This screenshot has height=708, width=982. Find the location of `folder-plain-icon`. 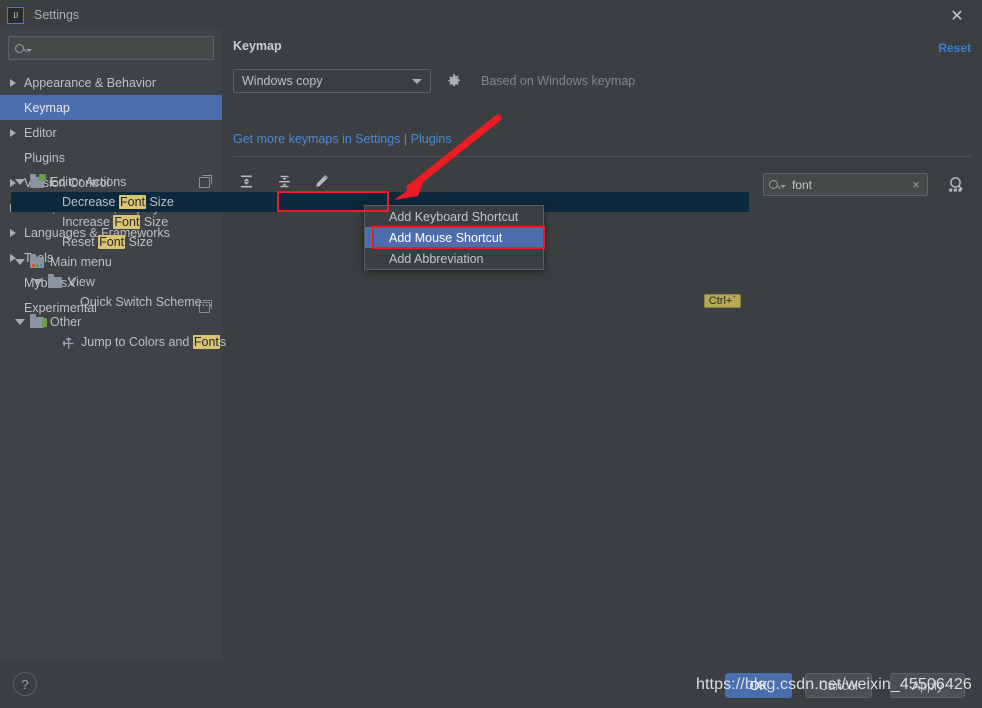

folder-plain-icon is located at coordinates (55, 280).